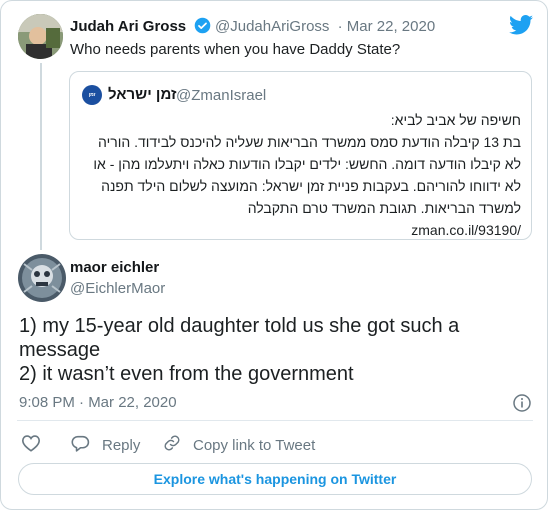 This screenshot has width=550, height=512. I want to click on embedded-line-5: למשרד הבריאות. תגובת המשרד טרם התקבלה, so click(384, 208).